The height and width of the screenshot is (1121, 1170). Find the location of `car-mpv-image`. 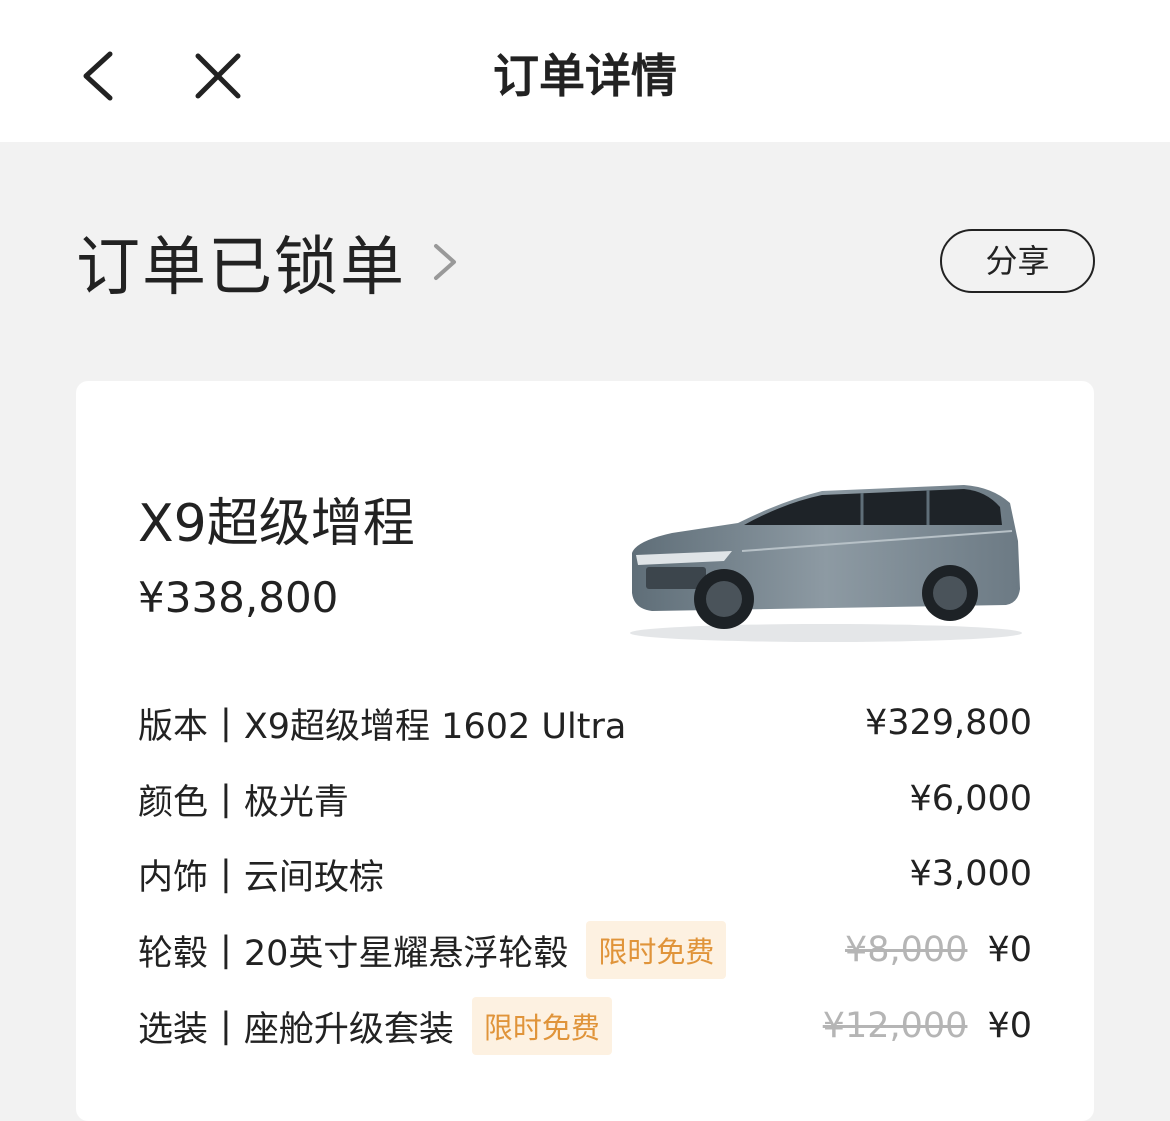

car-mpv-image is located at coordinates (826, 563).